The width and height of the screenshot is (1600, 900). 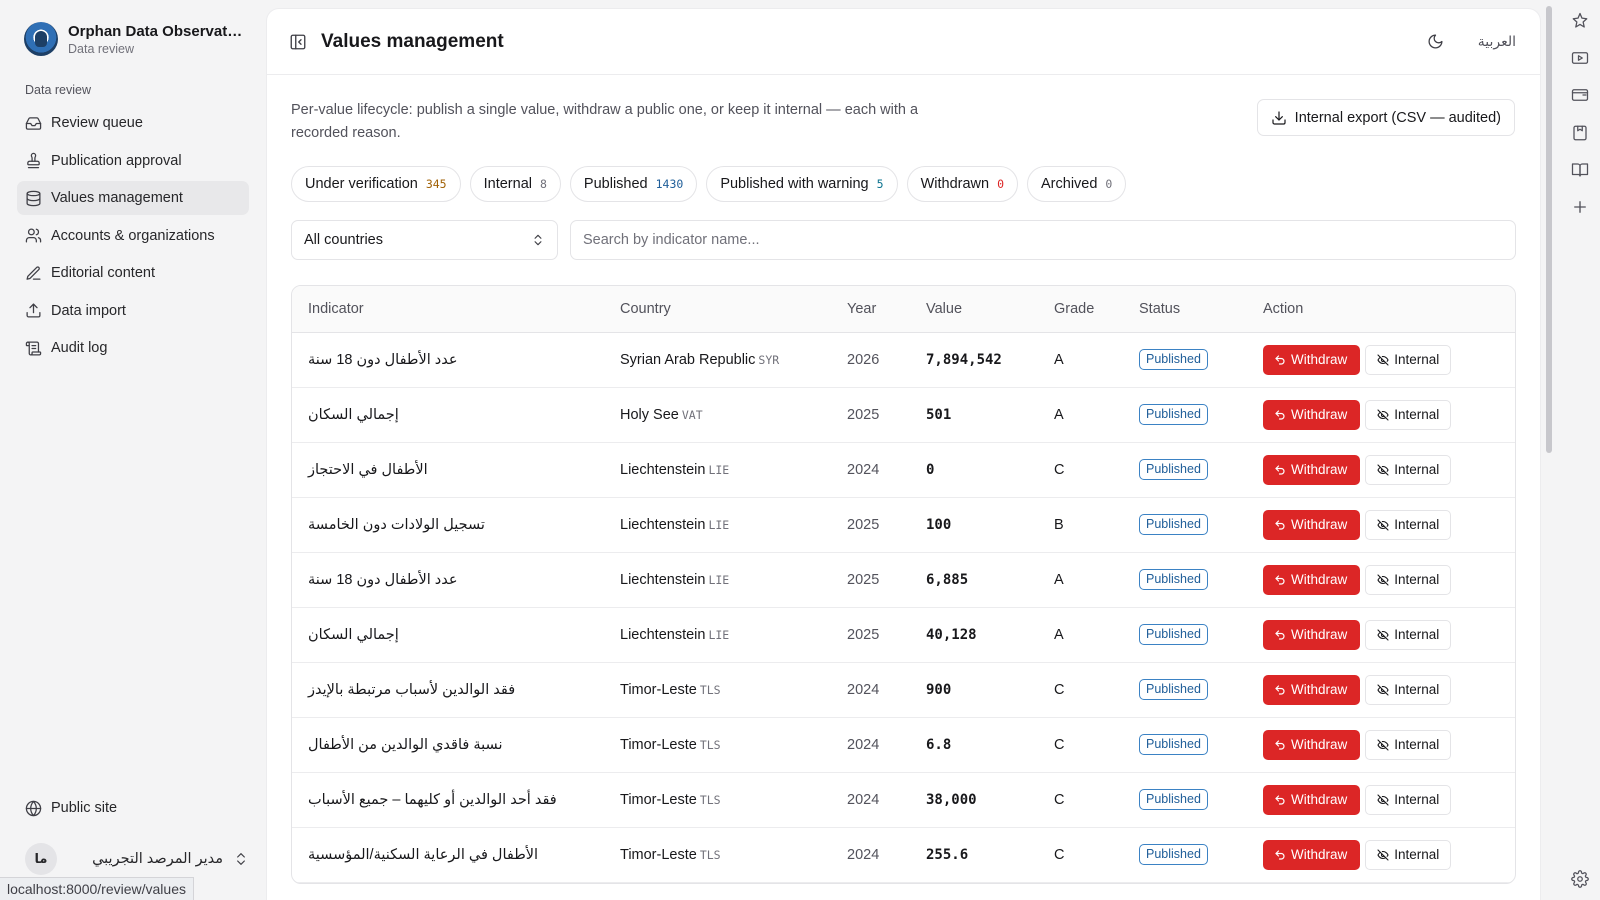 What do you see at coordinates (663, 524) in the screenshot?
I see `country-name: Liechtenstein` at bounding box center [663, 524].